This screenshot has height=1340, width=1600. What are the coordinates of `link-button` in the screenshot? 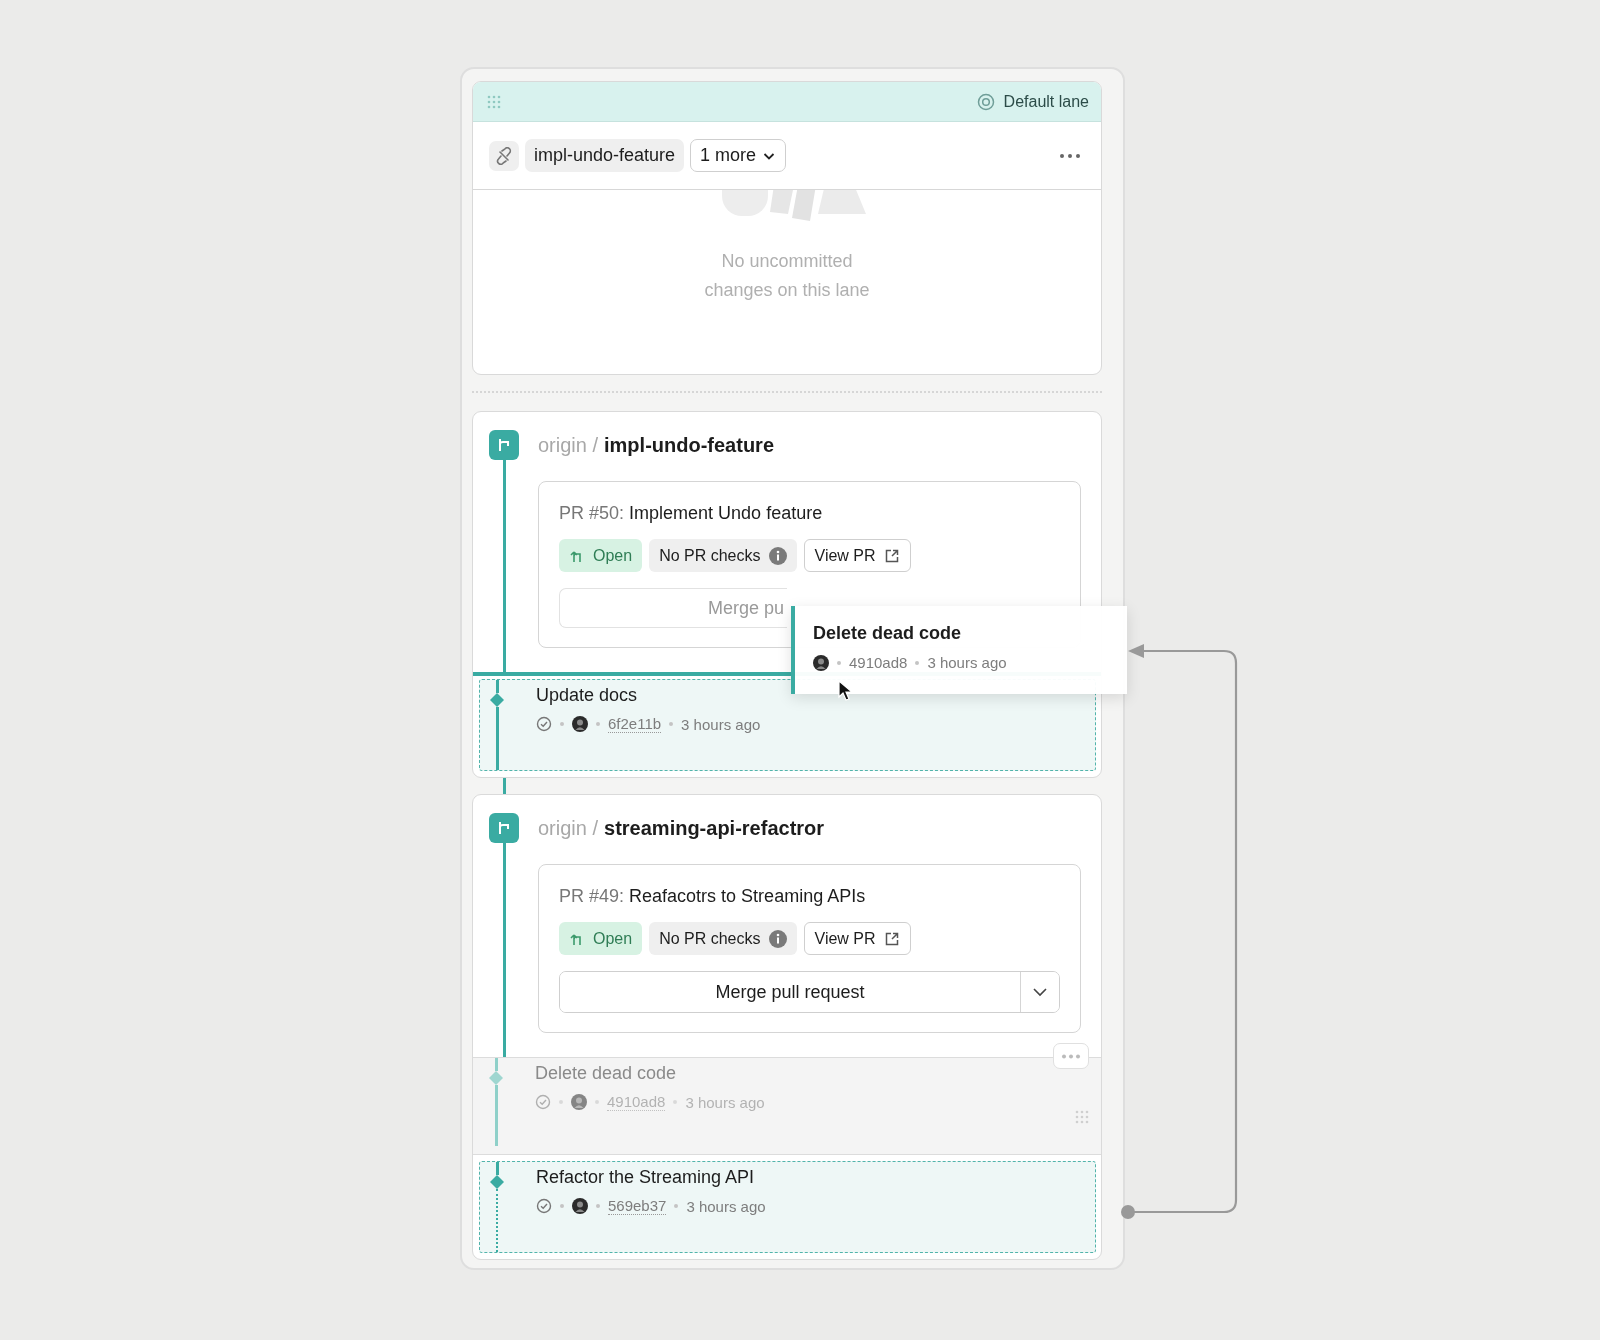 It's located at (504, 155).